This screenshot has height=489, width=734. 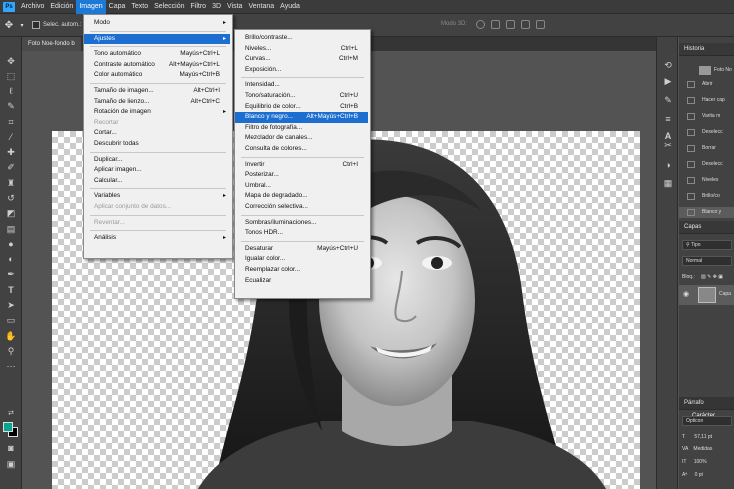 I want to click on kerning-row: VA Medidas, so click(x=697, y=449).